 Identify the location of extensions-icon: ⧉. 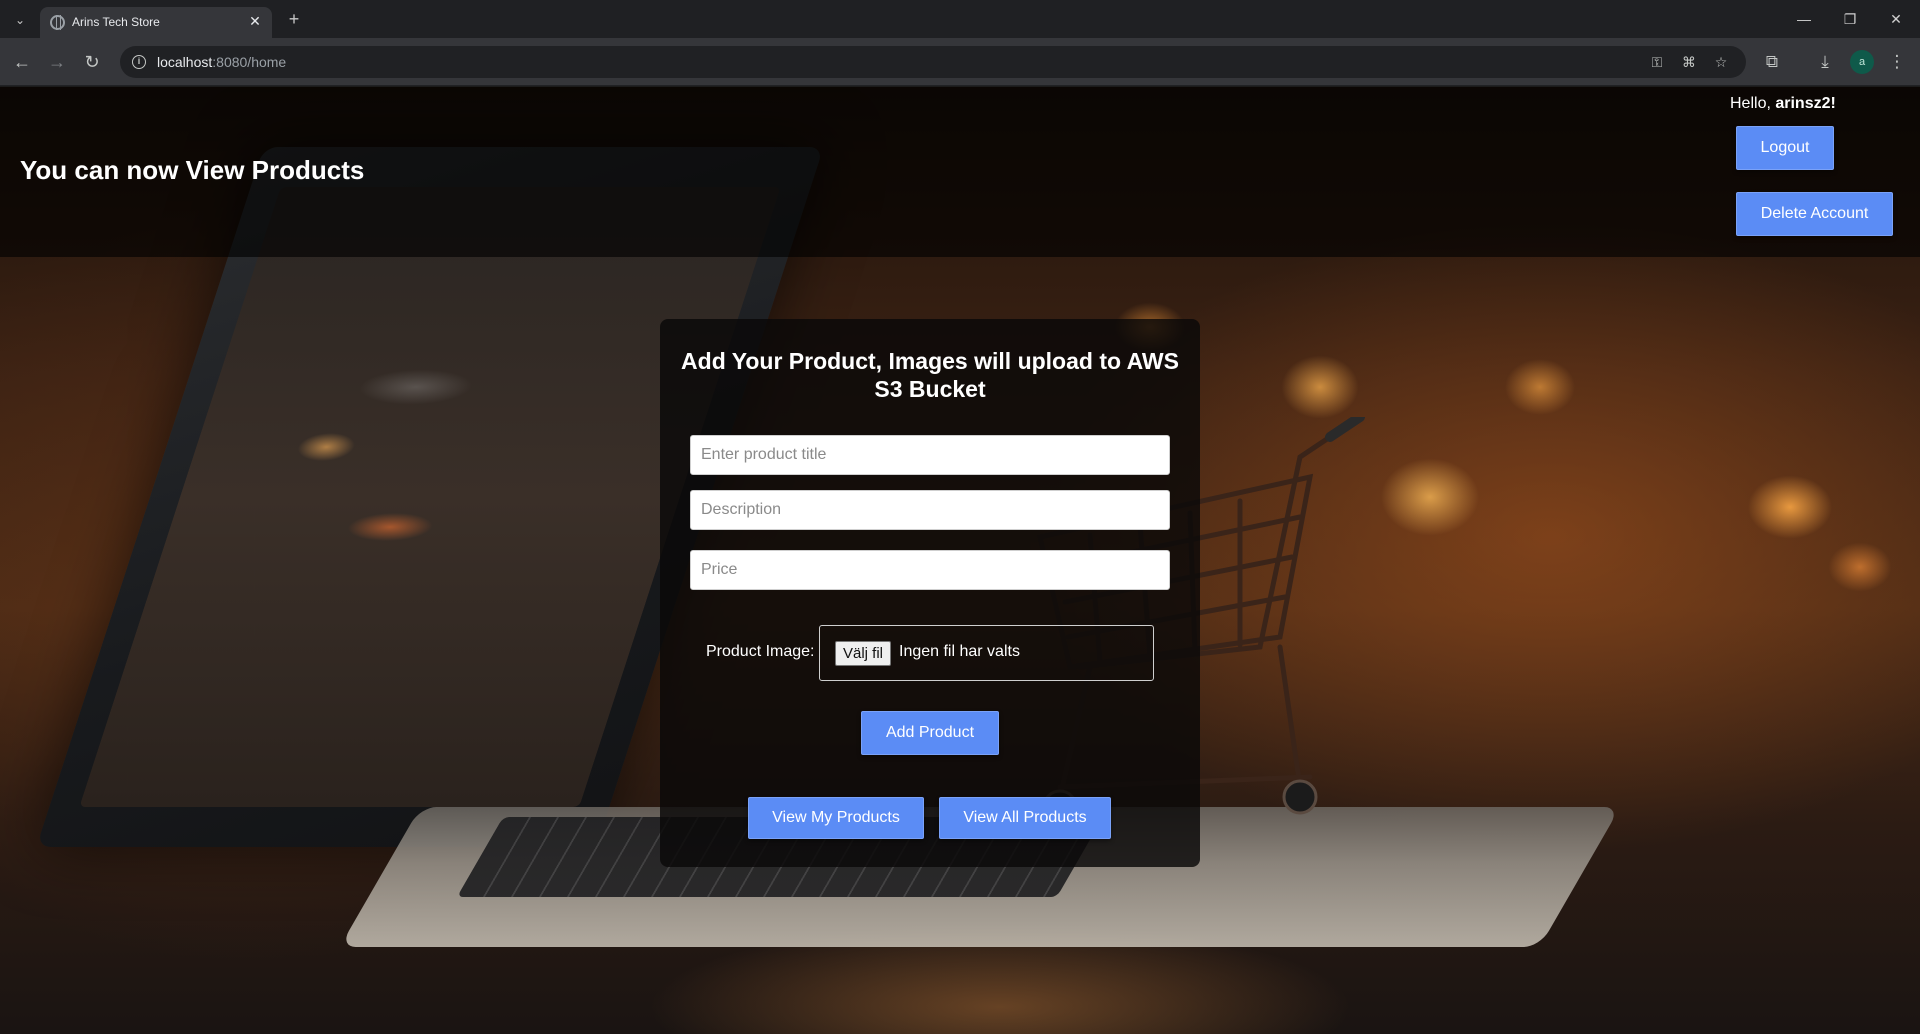
(1772, 62).